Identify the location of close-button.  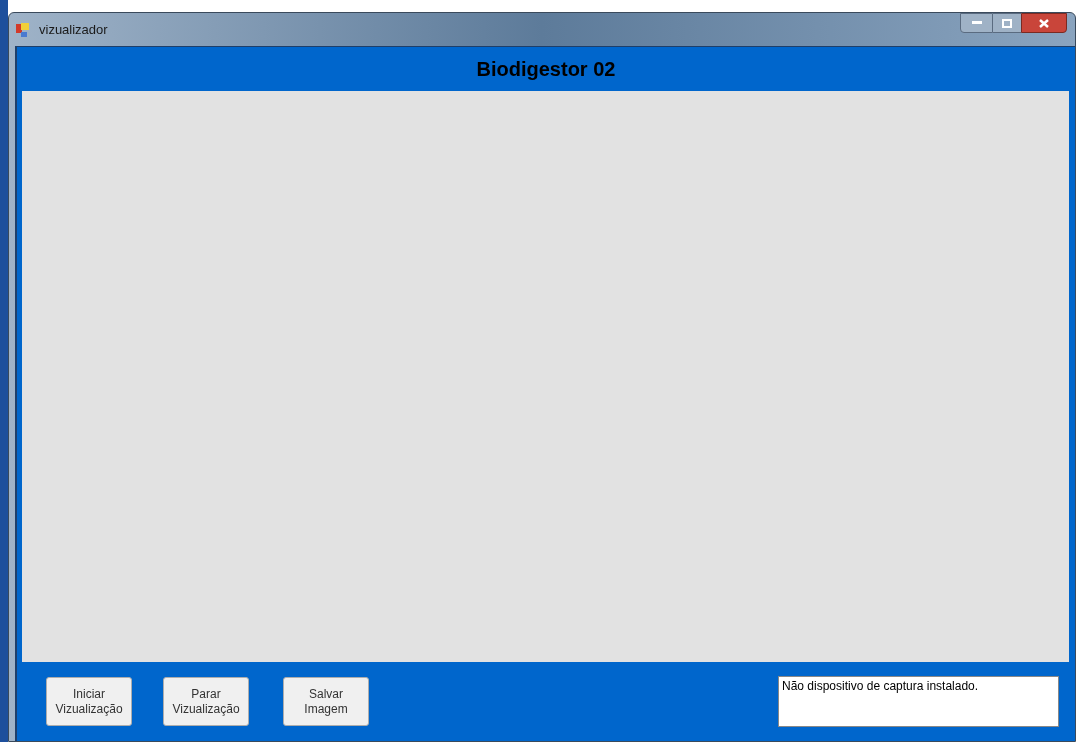
(1044, 23).